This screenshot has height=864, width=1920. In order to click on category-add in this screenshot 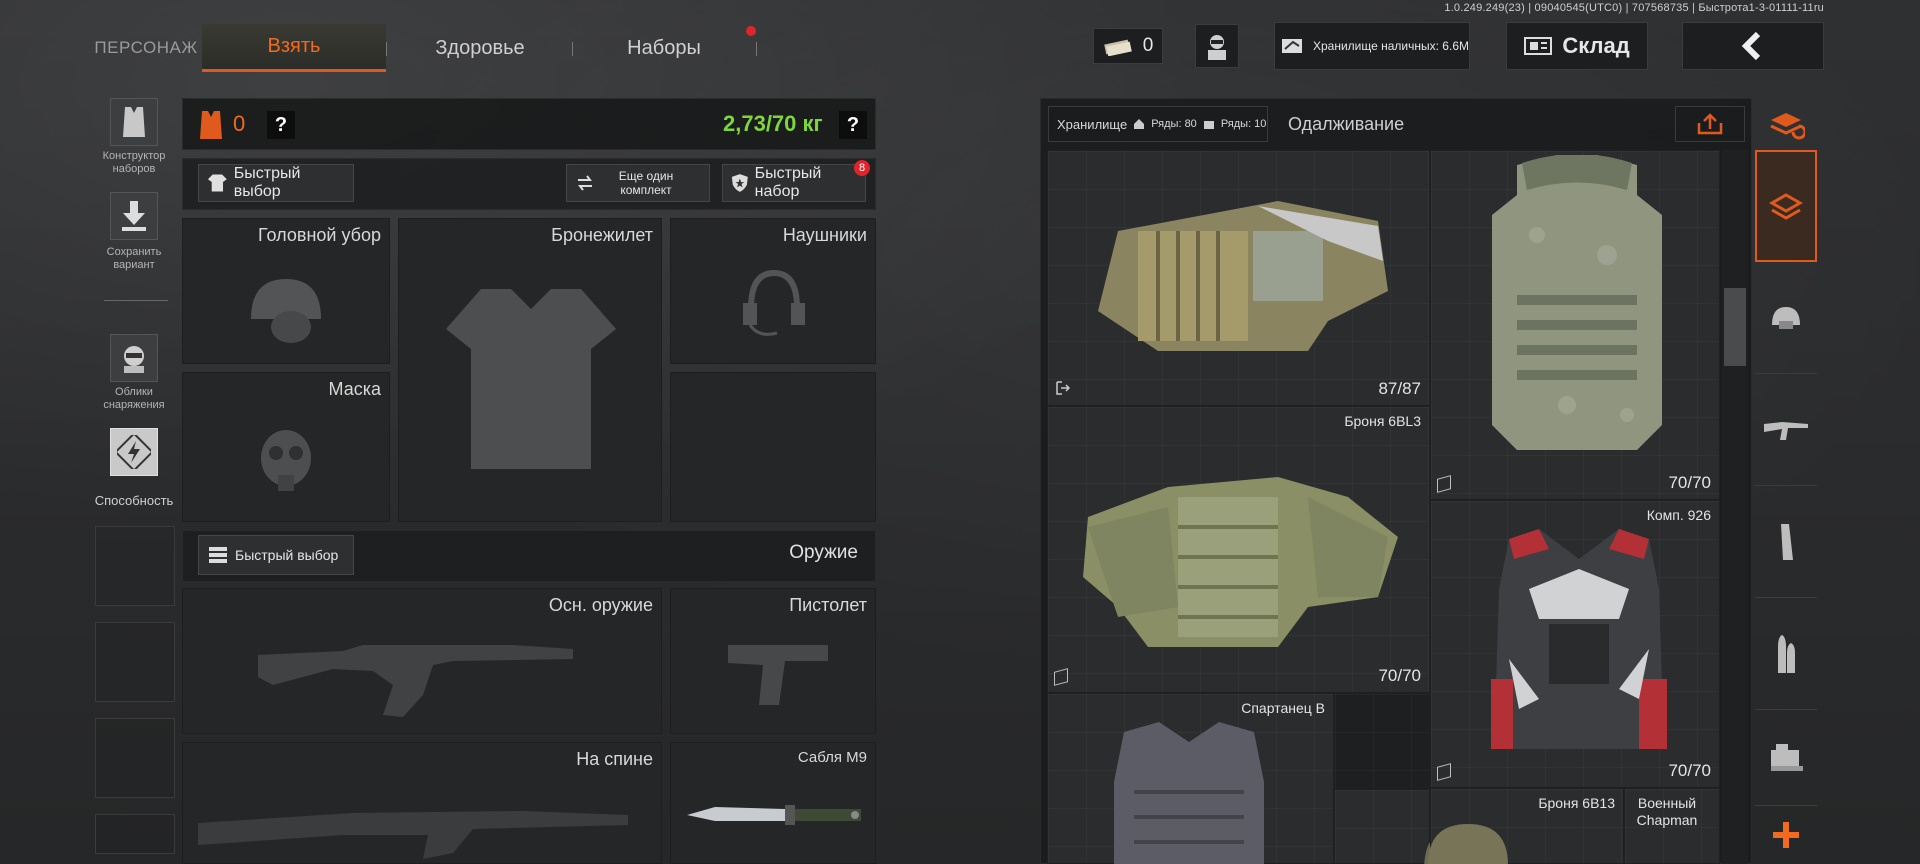, I will do `click(1786, 835)`.